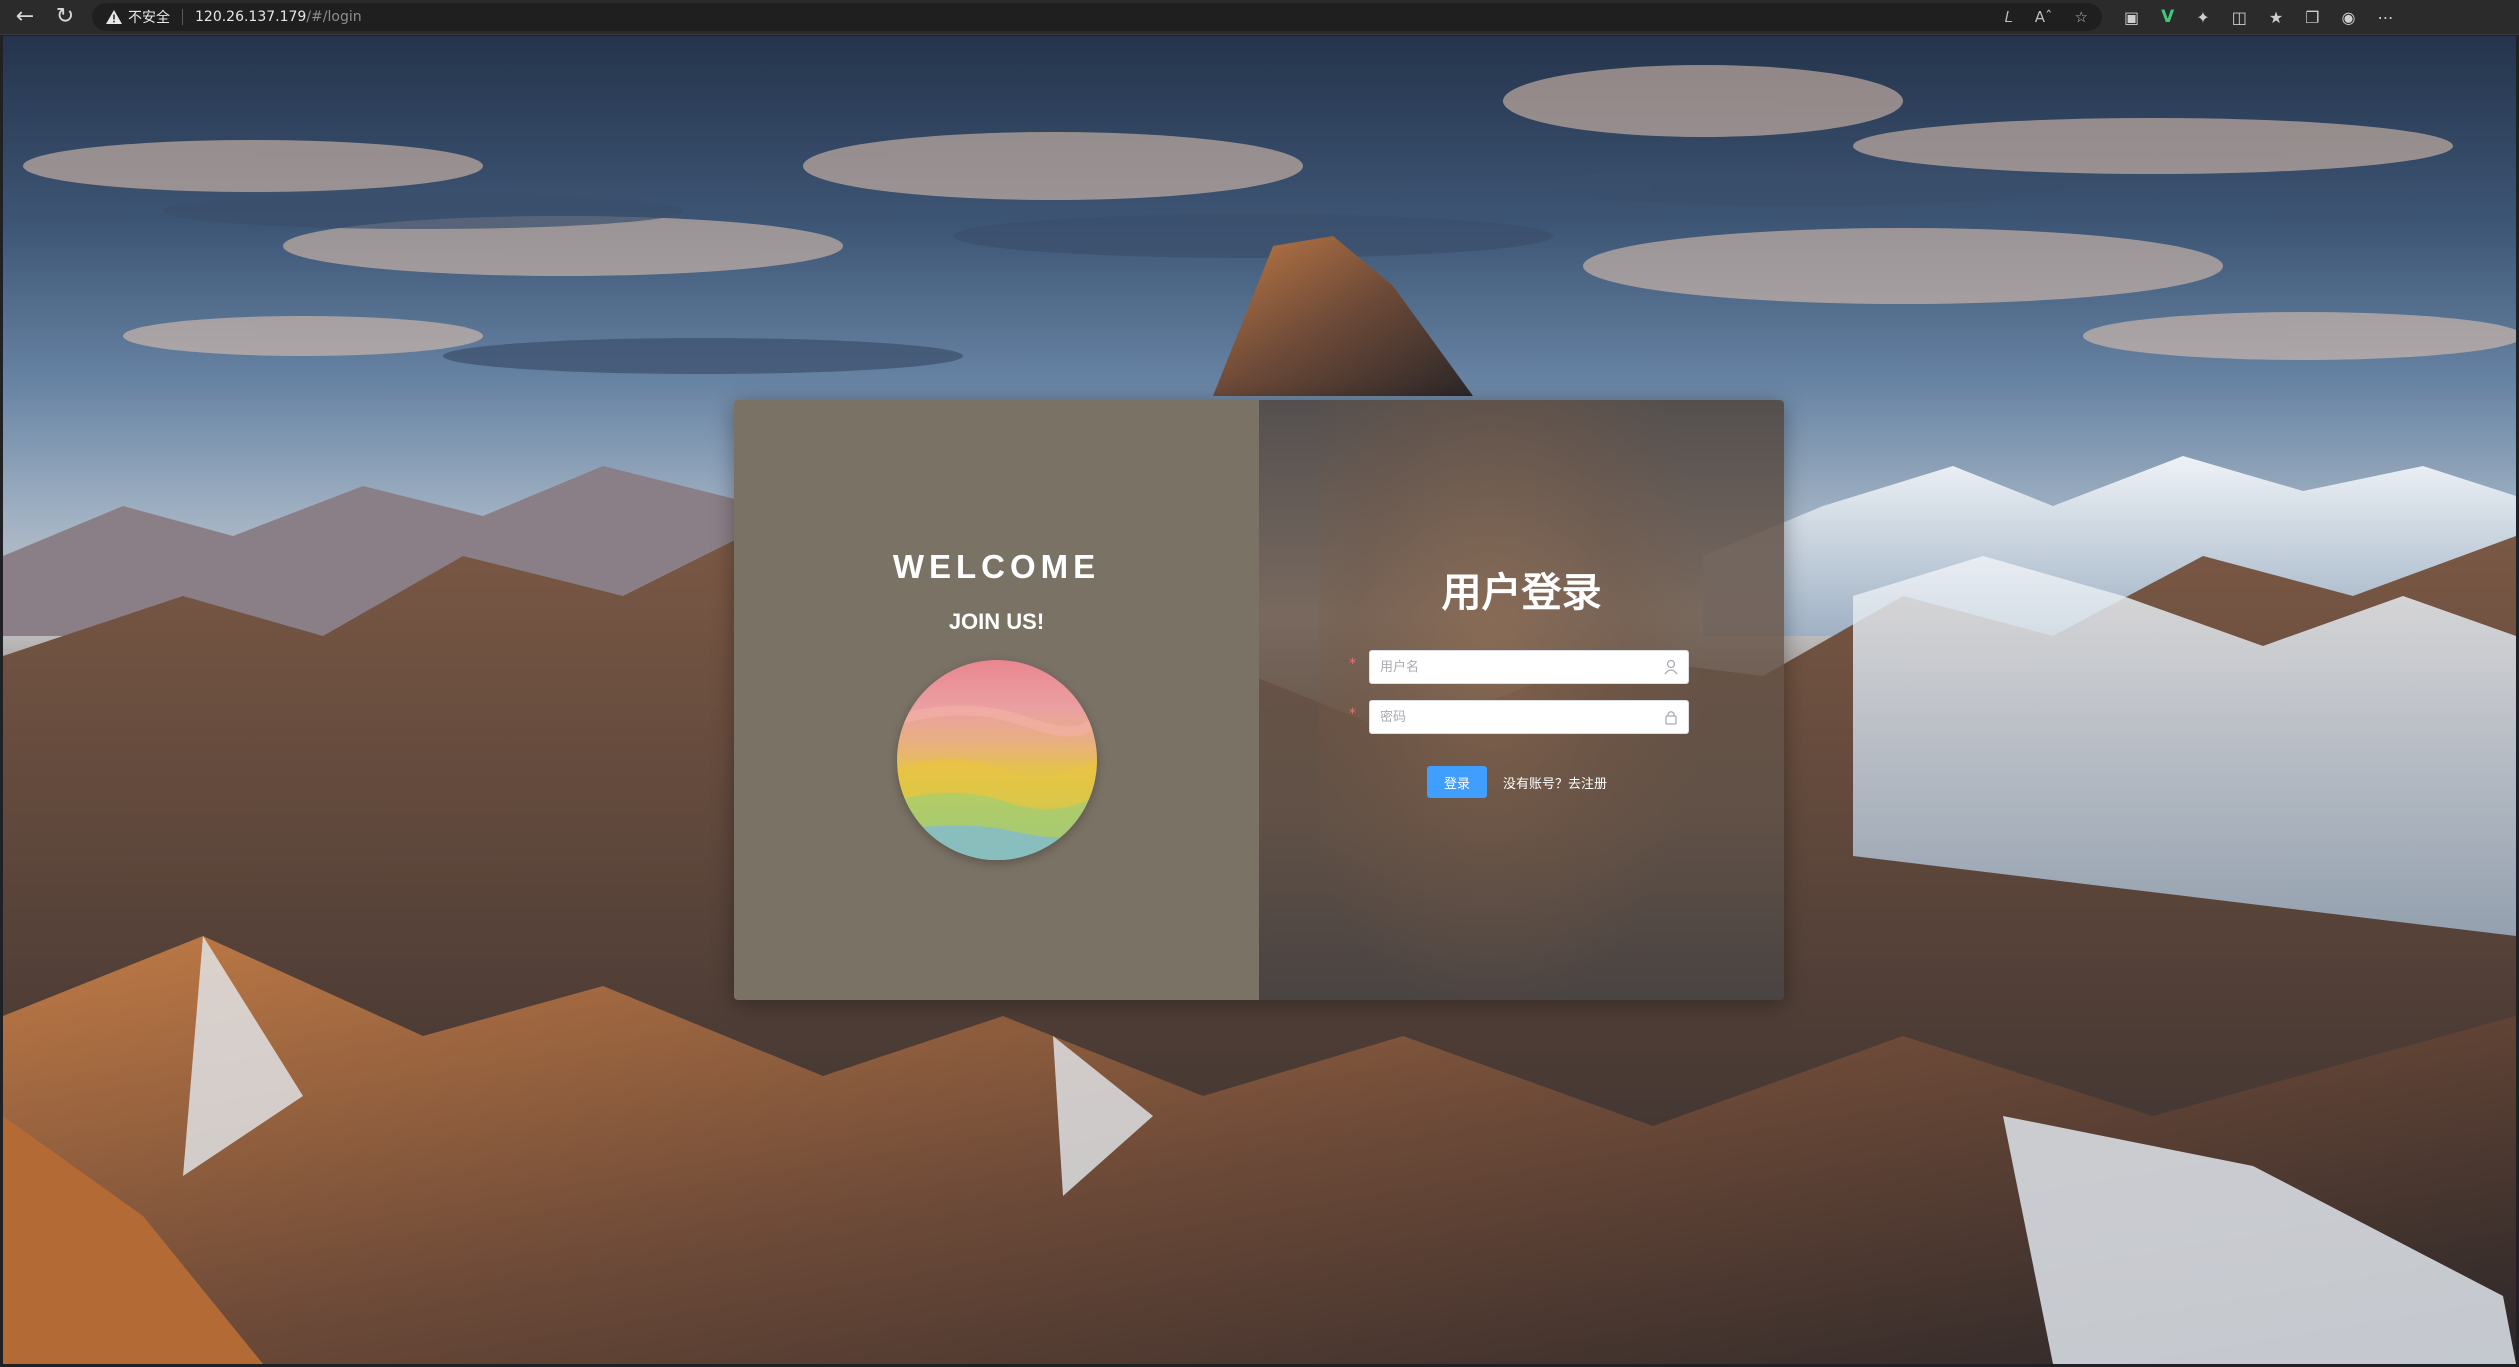 The image size is (2519, 1367). I want to click on password-input, so click(1520, 717).